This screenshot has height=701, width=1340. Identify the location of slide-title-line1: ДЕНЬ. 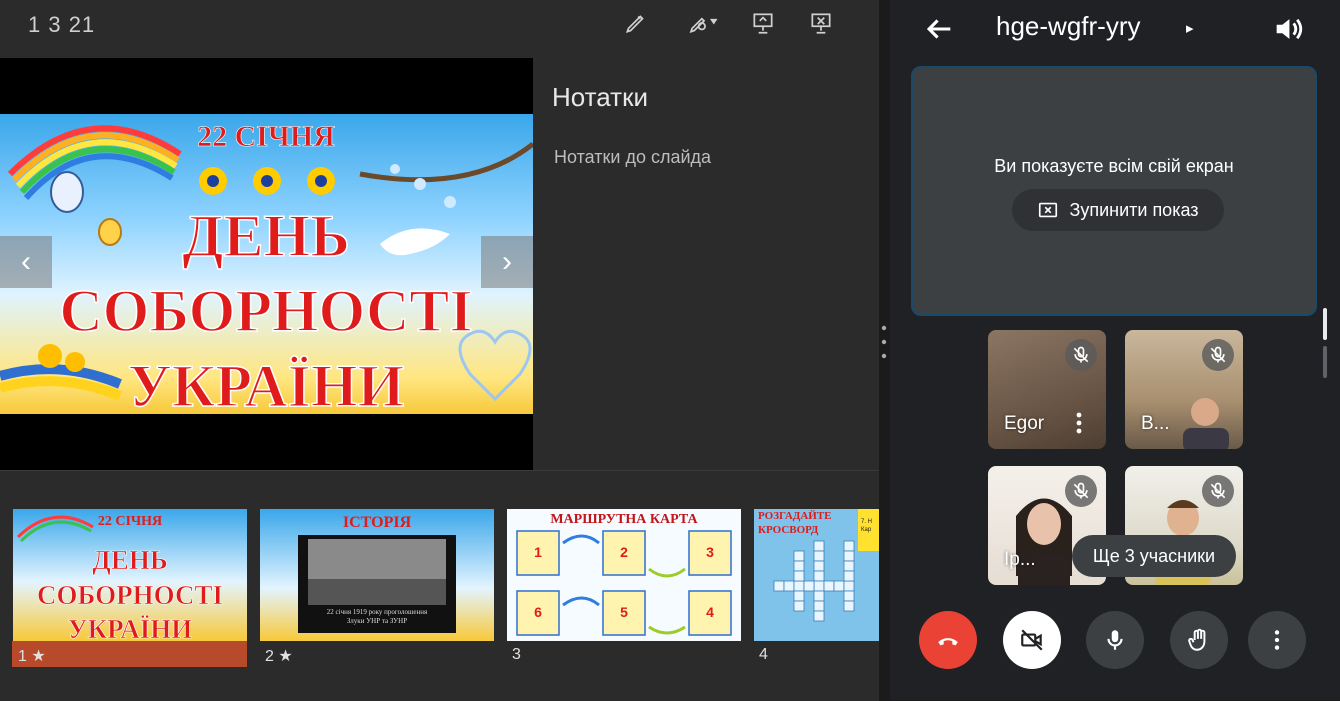
(266, 236).